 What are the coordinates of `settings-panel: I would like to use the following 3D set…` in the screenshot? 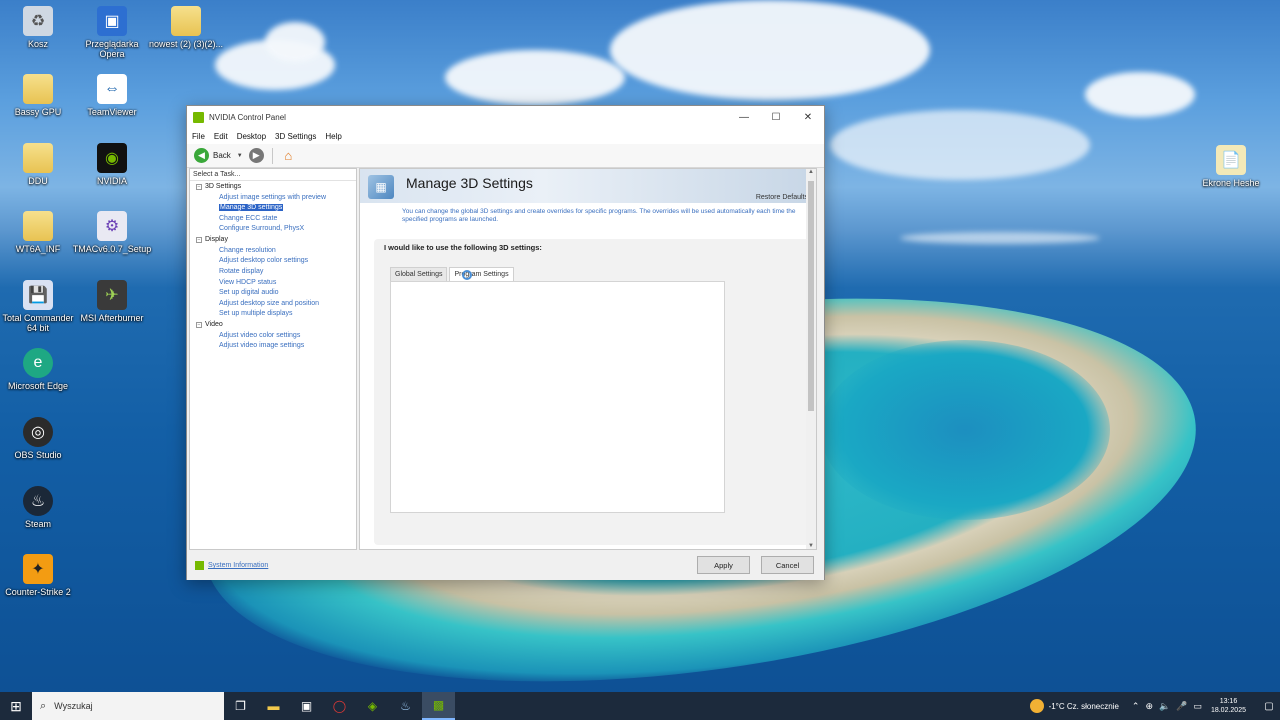 It's located at (592, 392).